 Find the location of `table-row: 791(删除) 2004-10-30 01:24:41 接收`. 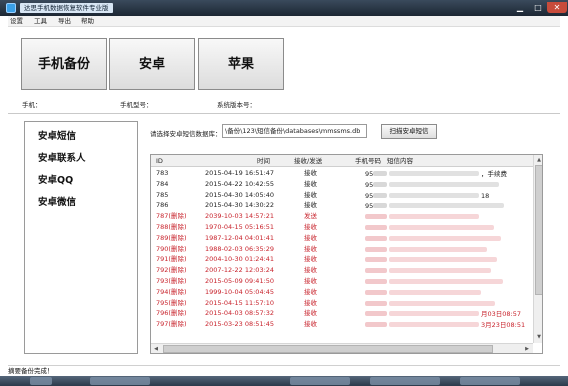

table-row: 791(删除) 2004-10-30 01:24:41 接收 is located at coordinates (342, 259).